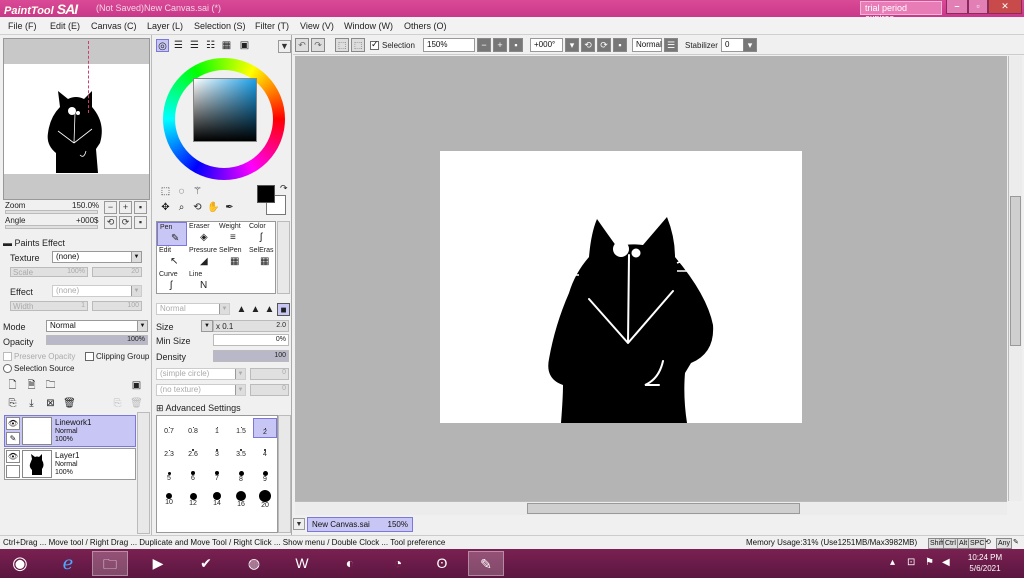 The width and height of the screenshot is (1024, 578). Describe the element at coordinates (178, 45) in the screenshot. I see `rgb-slider-icon: ☰` at that location.